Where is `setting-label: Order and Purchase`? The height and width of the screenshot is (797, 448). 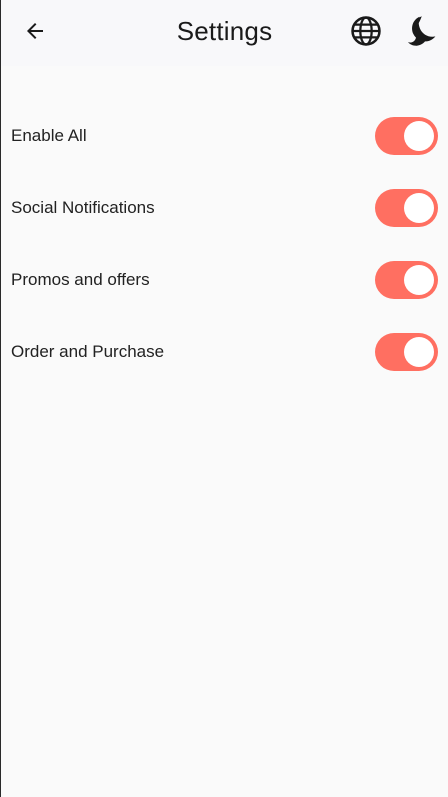
setting-label: Order and Purchase is located at coordinates (88, 351).